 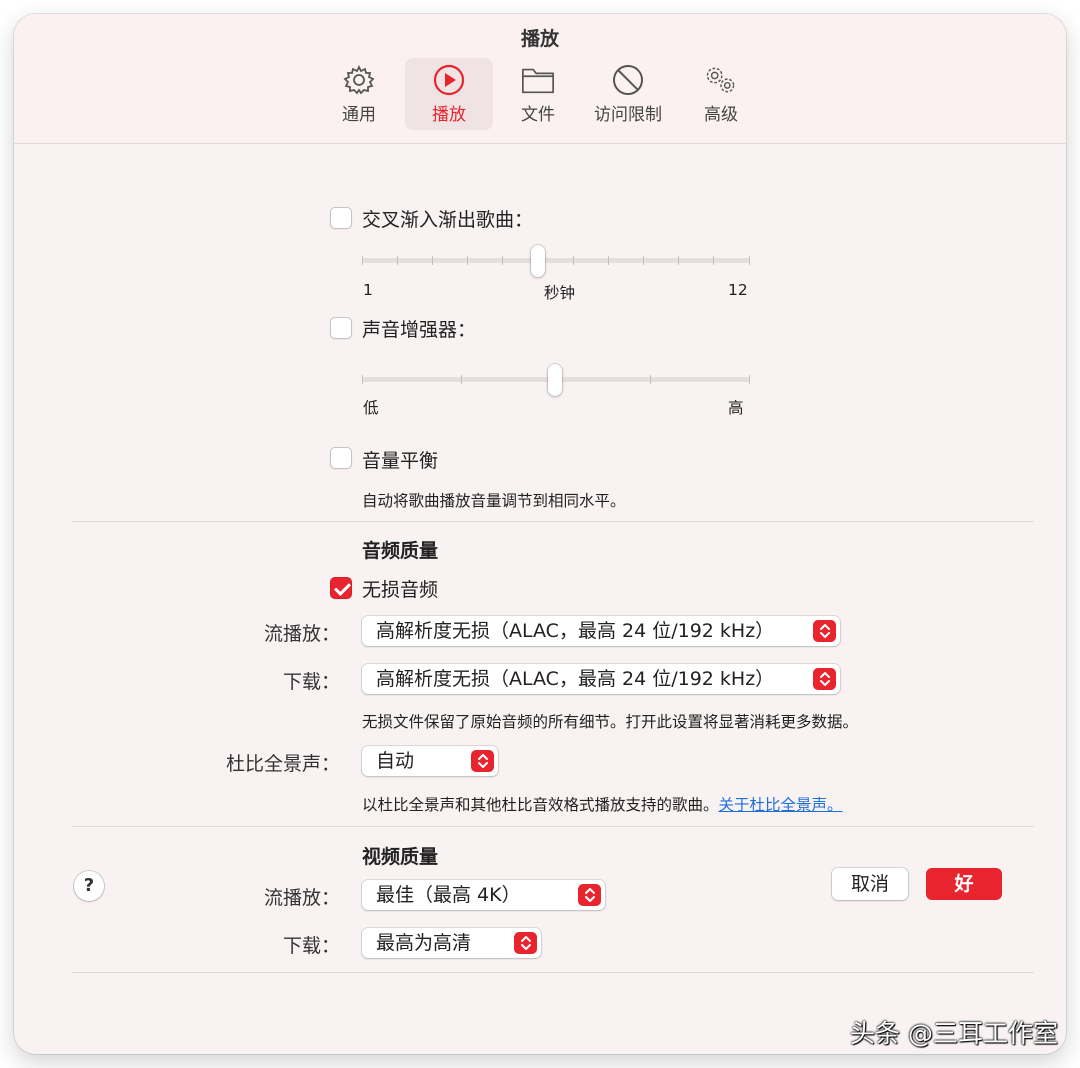 I want to click on sound-check-description: 自动将歌曲播放音量调节到相同水平。, so click(x=494, y=501).